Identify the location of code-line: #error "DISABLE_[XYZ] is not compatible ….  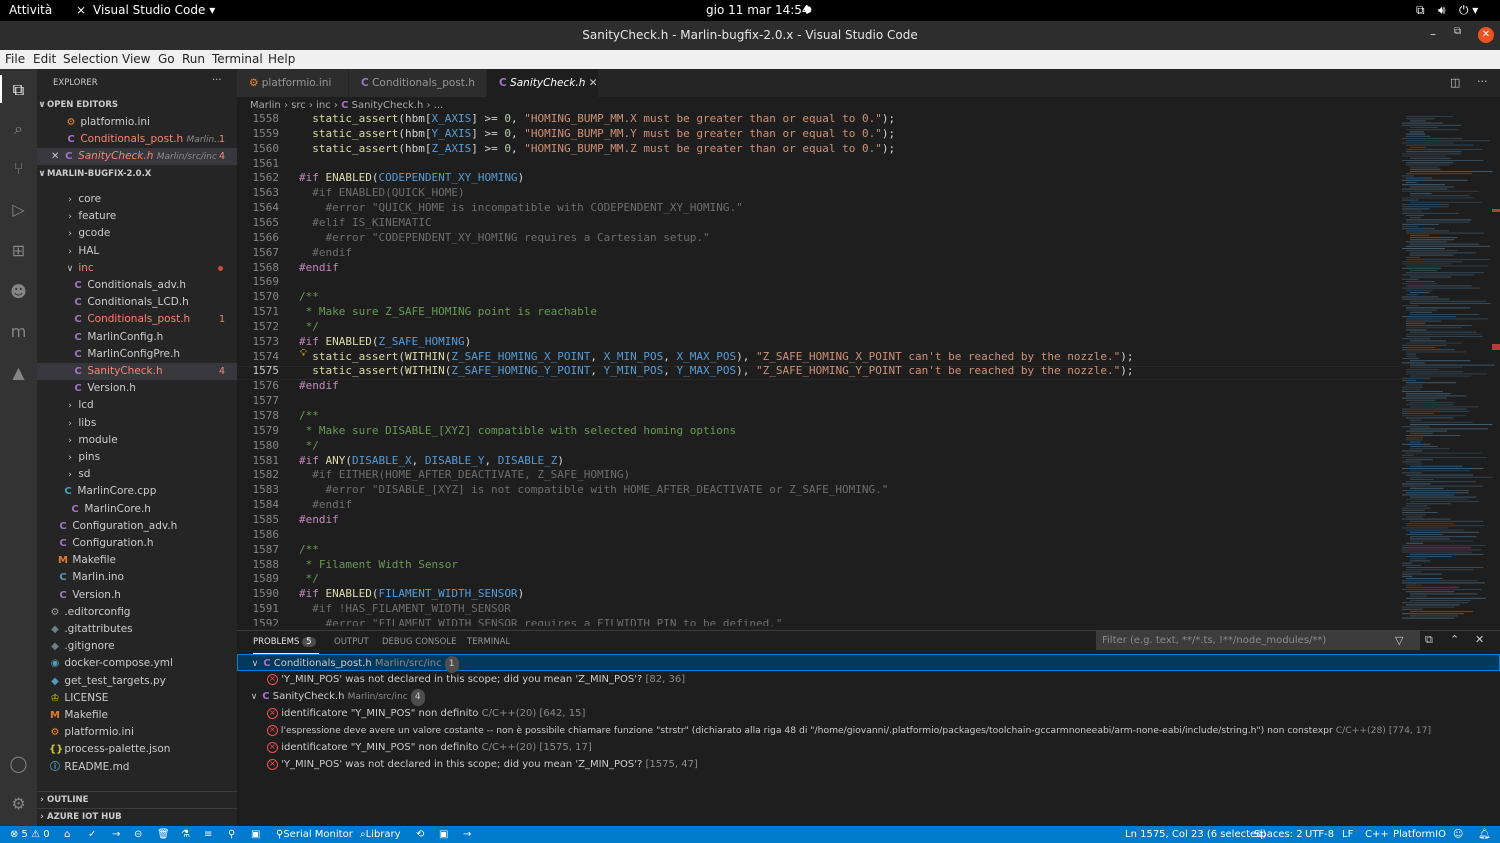
(593, 489).